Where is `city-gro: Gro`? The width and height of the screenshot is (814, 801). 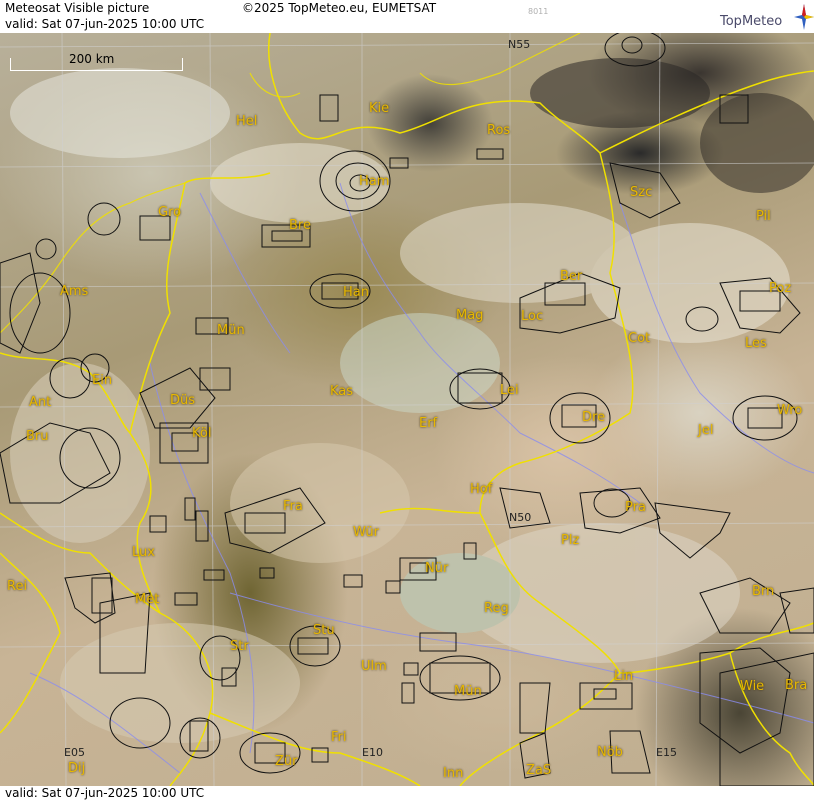
city-gro: Gro is located at coordinates (170, 212).